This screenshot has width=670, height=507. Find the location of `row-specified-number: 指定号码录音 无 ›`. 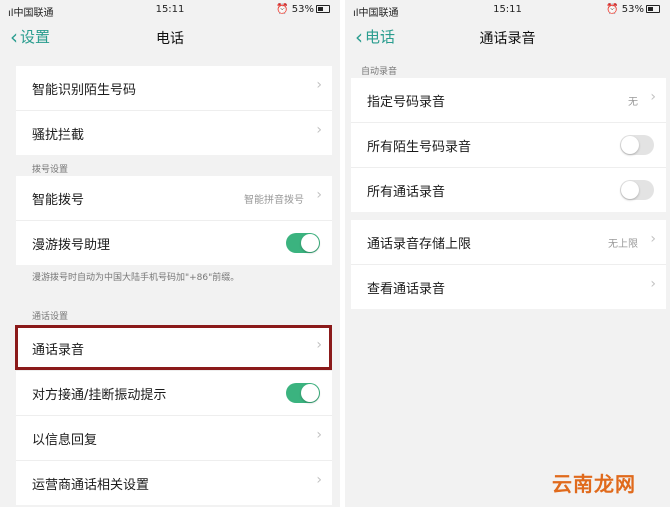

row-specified-number: 指定号码录音 无 › is located at coordinates (508, 100).